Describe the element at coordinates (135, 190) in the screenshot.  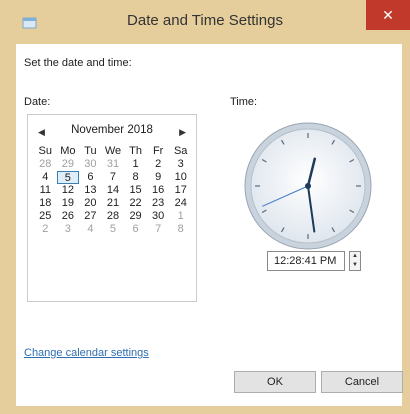
I see `calendar-day: 15` at that location.